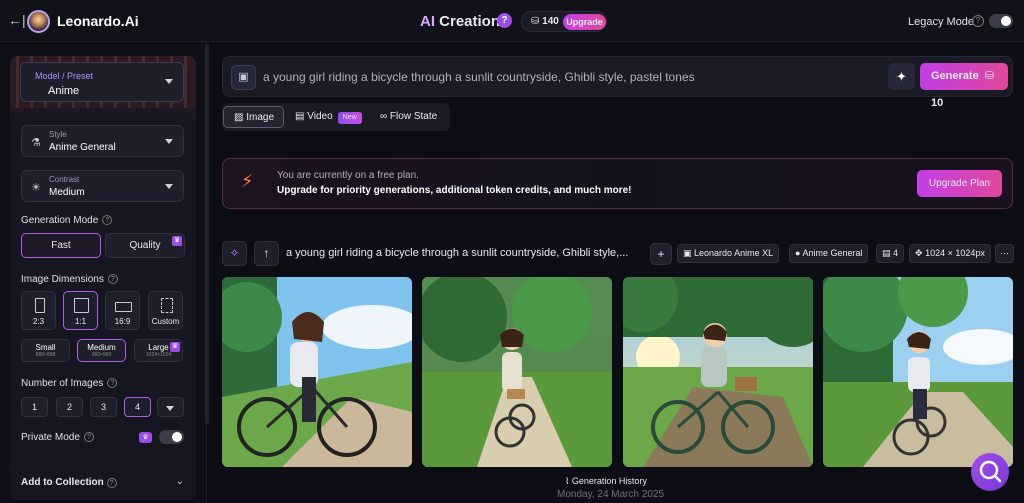  What do you see at coordinates (62, 482) in the screenshot?
I see `collection-text: Add to Collection` at bounding box center [62, 482].